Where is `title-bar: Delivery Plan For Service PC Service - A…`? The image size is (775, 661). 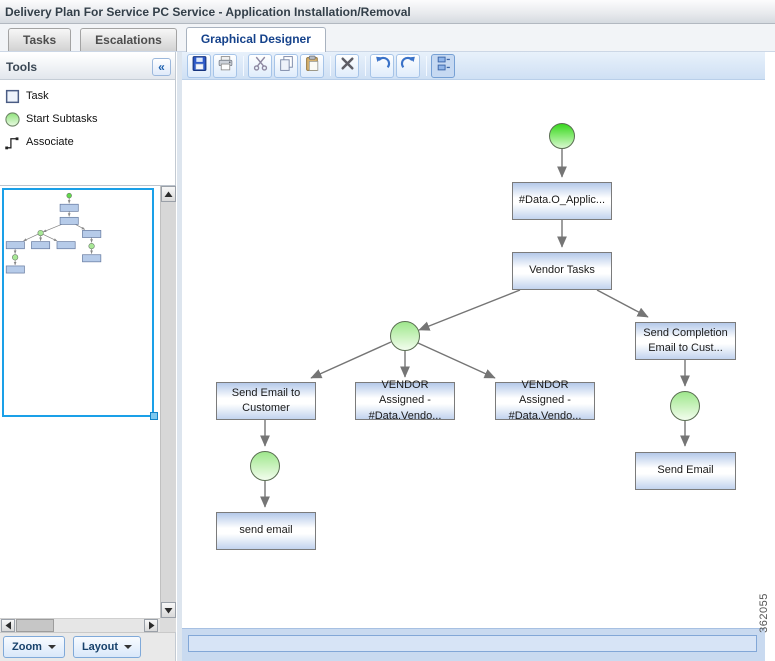
title-bar: Delivery Plan For Service PC Service - A… is located at coordinates (387, 12).